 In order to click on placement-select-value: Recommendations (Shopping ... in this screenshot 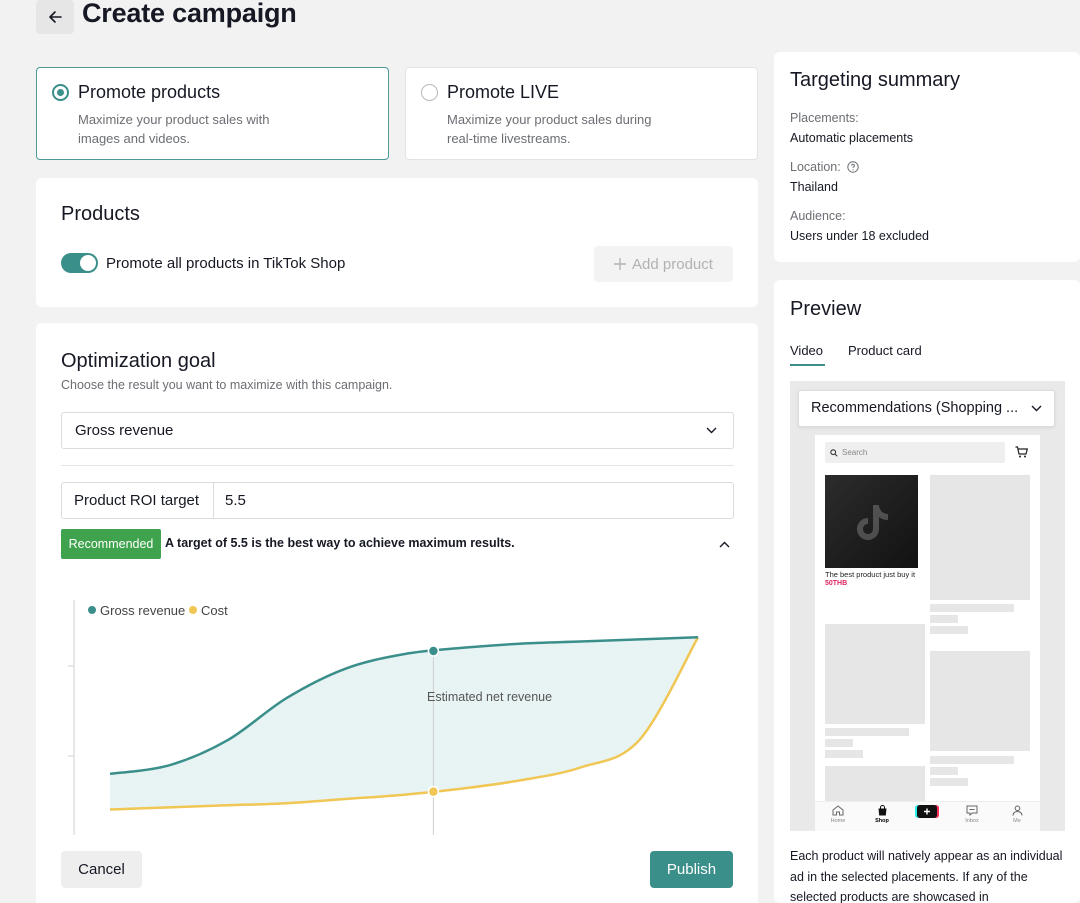, I will do `click(915, 408)`.